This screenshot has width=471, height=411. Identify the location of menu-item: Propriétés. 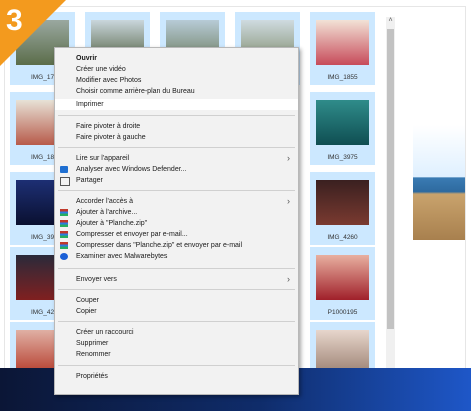
(176, 376).